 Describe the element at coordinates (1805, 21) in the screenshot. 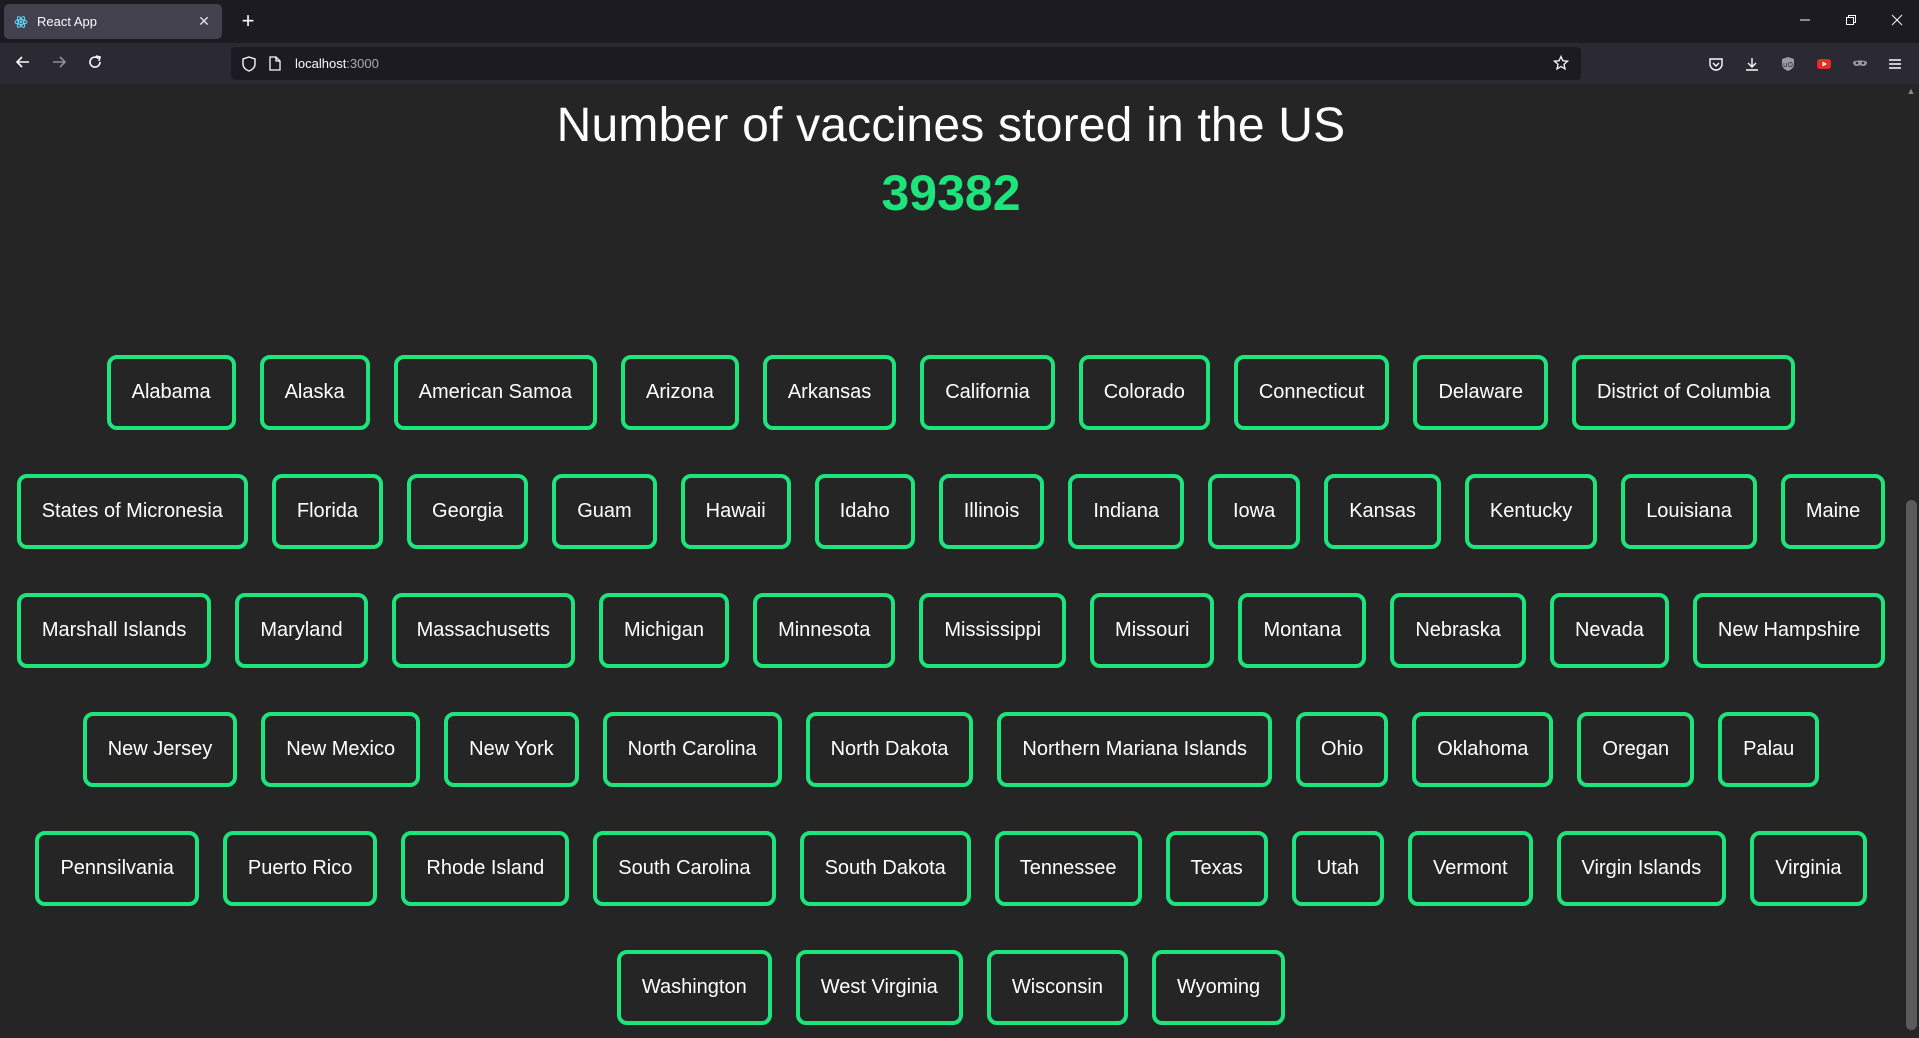

I see `minimize-icon` at that location.